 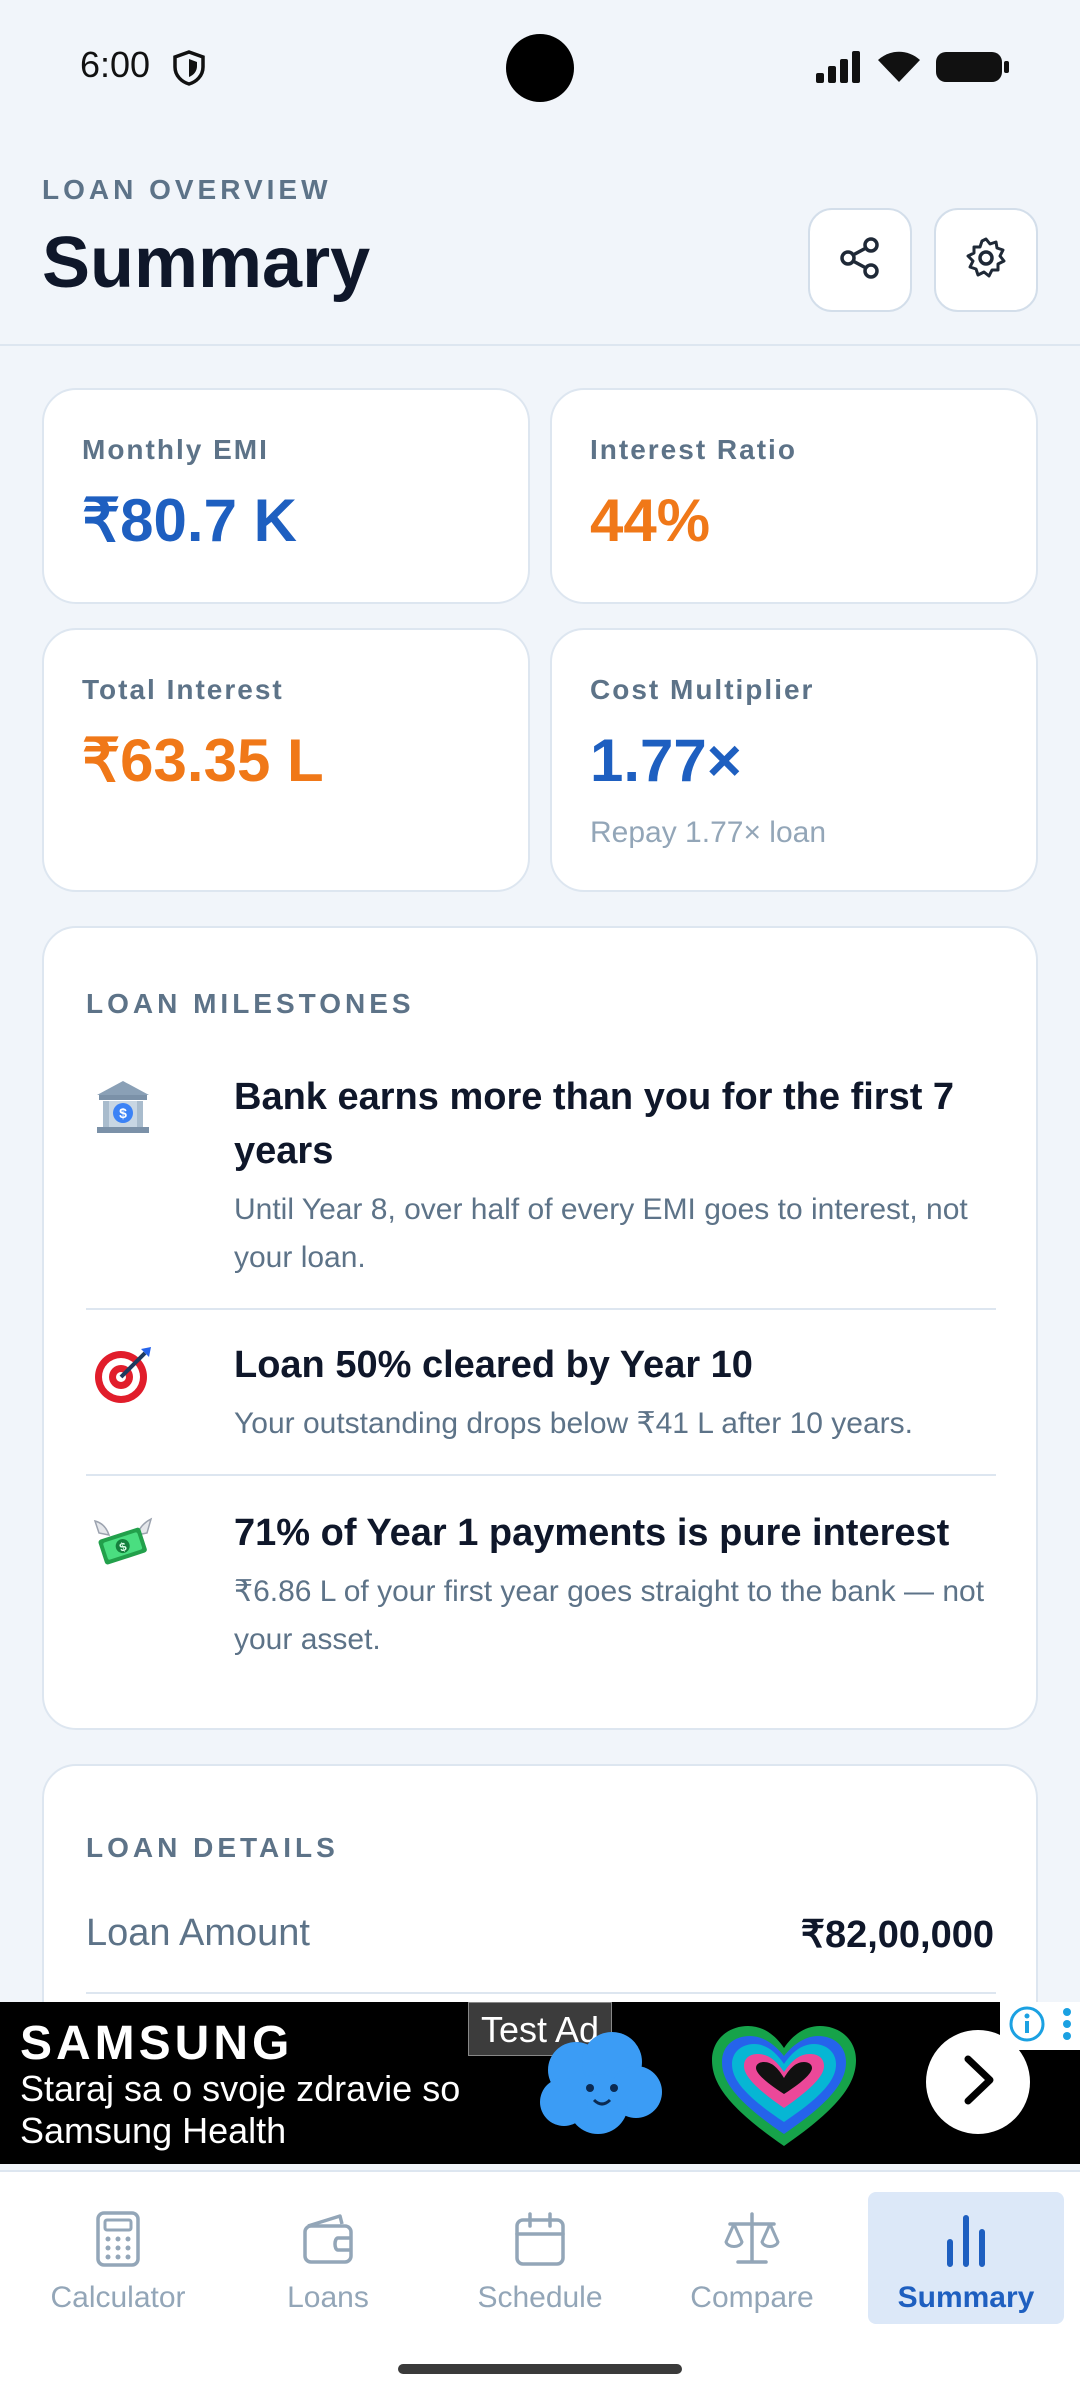 I want to click on ad-brand-logo: SAMSUNG, so click(x=157, y=2043).